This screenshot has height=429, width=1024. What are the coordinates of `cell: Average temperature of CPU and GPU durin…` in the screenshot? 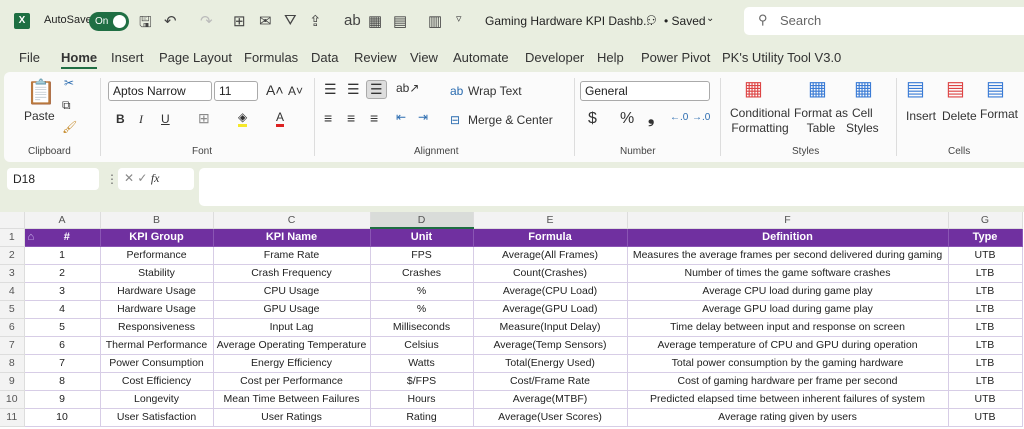 It's located at (788, 345).